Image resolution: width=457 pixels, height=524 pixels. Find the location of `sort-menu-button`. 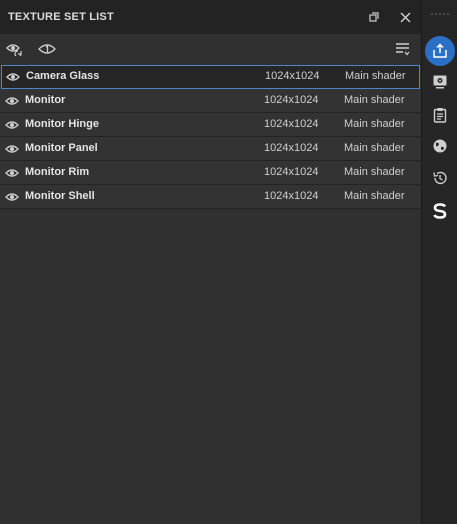

sort-menu-button is located at coordinates (403, 49).